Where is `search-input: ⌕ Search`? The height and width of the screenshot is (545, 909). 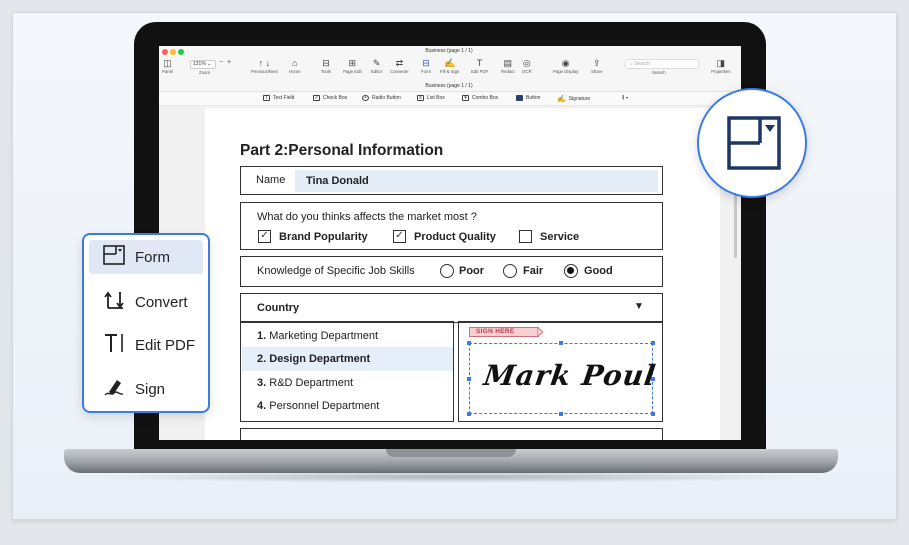
search-input: ⌕ Search is located at coordinates (662, 64).